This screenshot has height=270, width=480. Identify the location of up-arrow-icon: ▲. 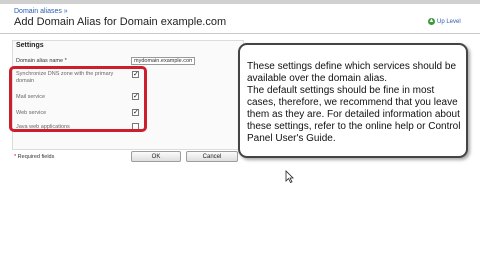
(431, 21).